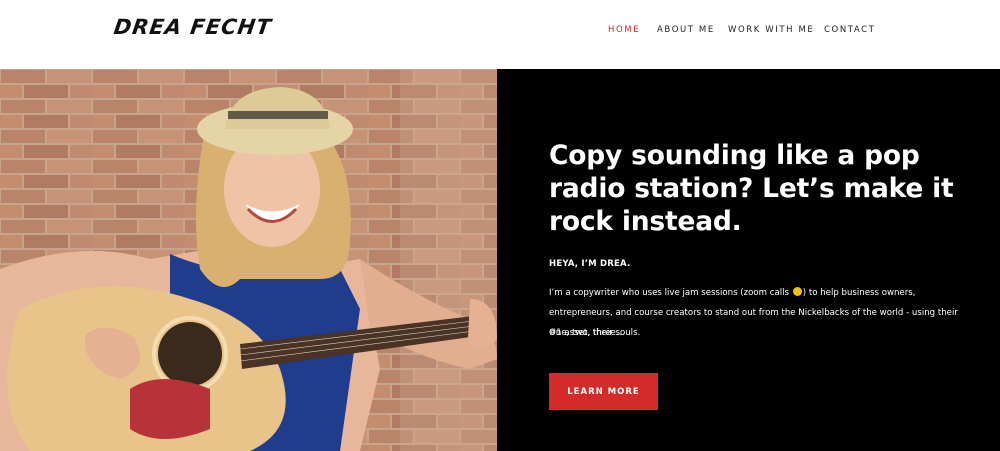 This screenshot has width=1000, height=451. I want to click on learn-more-button: LEARN MORE, so click(603, 391).